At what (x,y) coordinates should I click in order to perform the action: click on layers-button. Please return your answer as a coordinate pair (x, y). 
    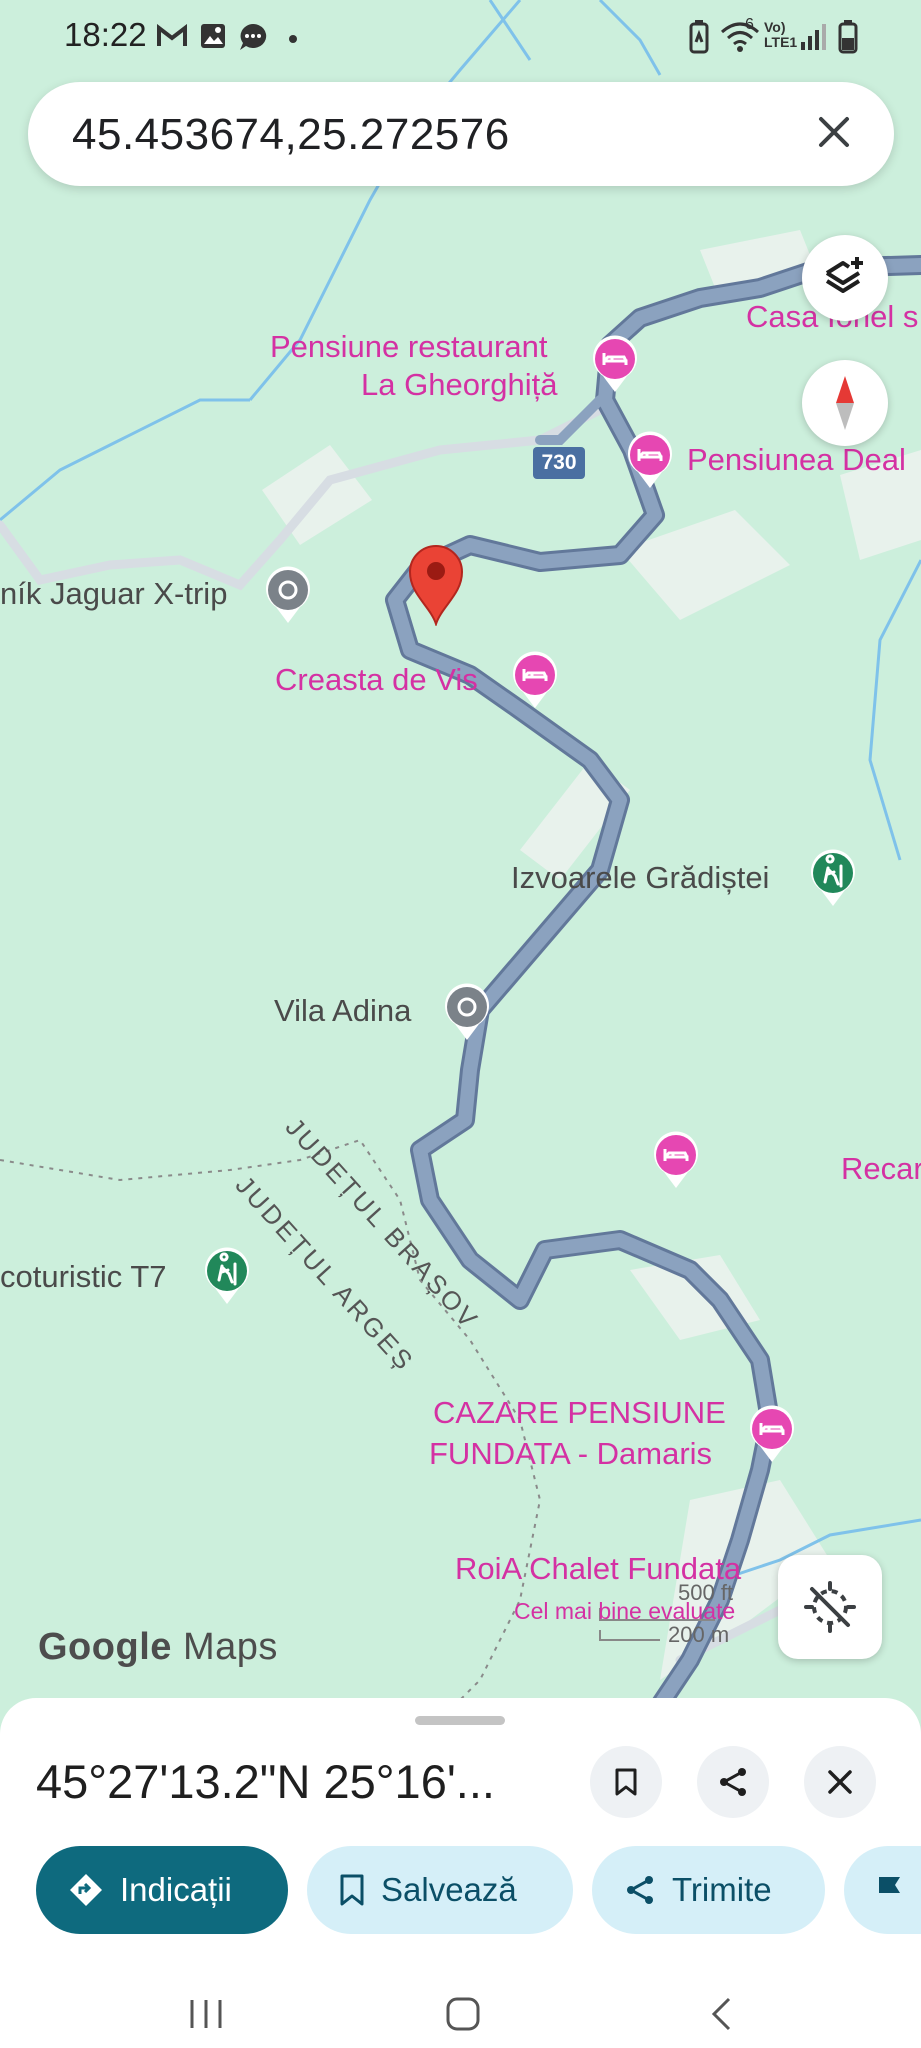
    Looking at the image, I should click on (845, 278).